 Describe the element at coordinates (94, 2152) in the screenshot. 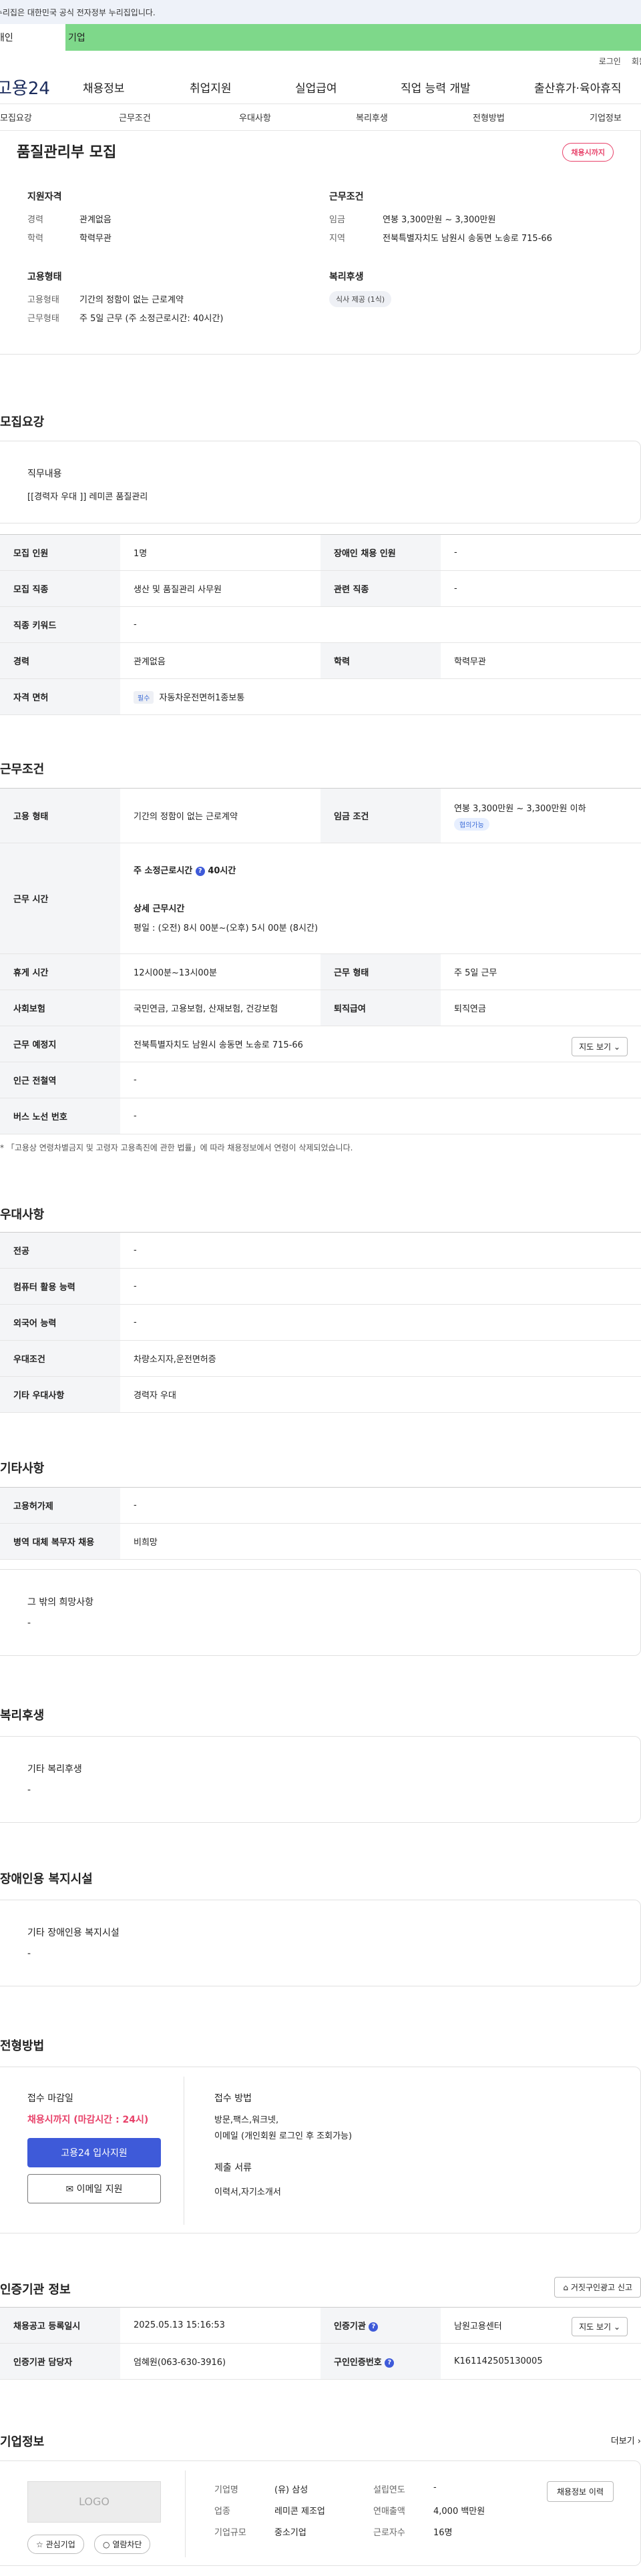

I see `apply-button: 고용24 입사지원` at that location.